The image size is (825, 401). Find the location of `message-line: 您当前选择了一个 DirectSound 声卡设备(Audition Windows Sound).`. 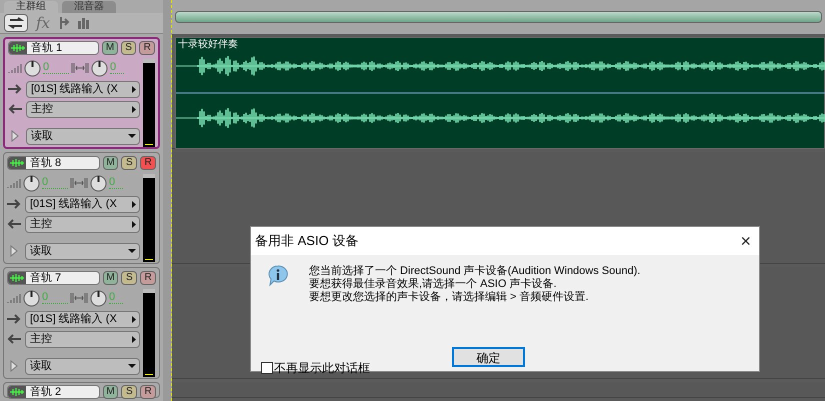

message-line: 您当前选择了一个 DirectSound 声卡设备(Audition Windows Sound). is located at coordinates (474, 271).